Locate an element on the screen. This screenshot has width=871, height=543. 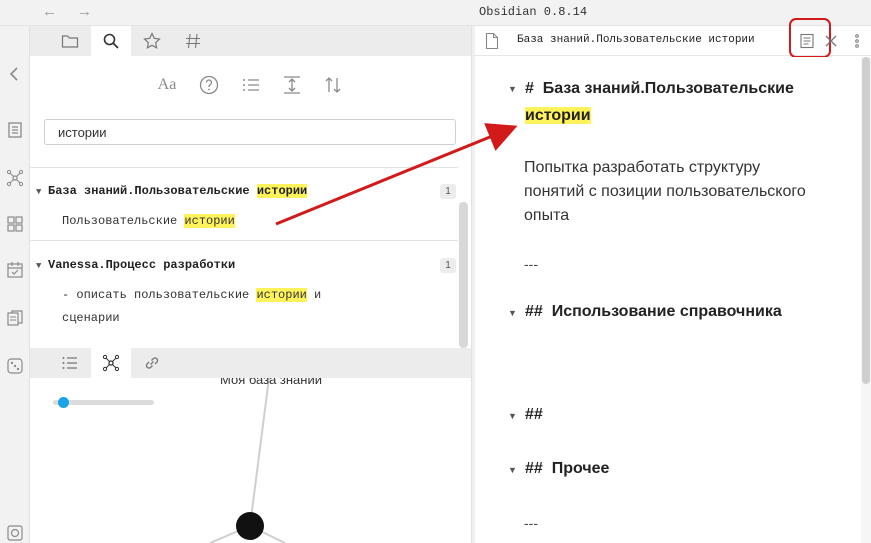
result-match-line-continued: сценарии is located at coordinates (91, 318).